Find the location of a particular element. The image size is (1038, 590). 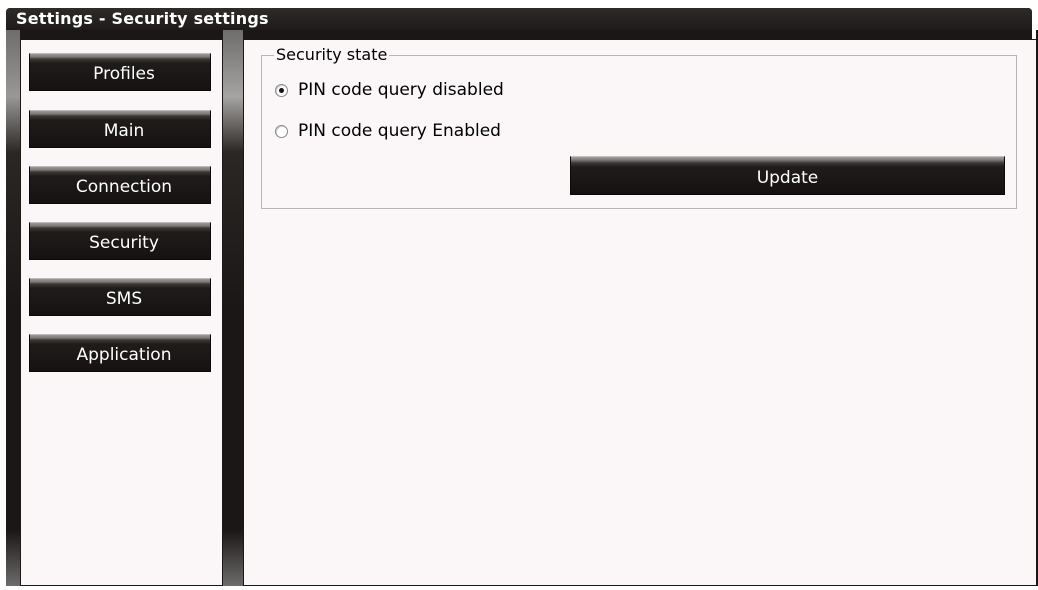

sidebar-item-sms: SMS is located at coordinates (120, 297).